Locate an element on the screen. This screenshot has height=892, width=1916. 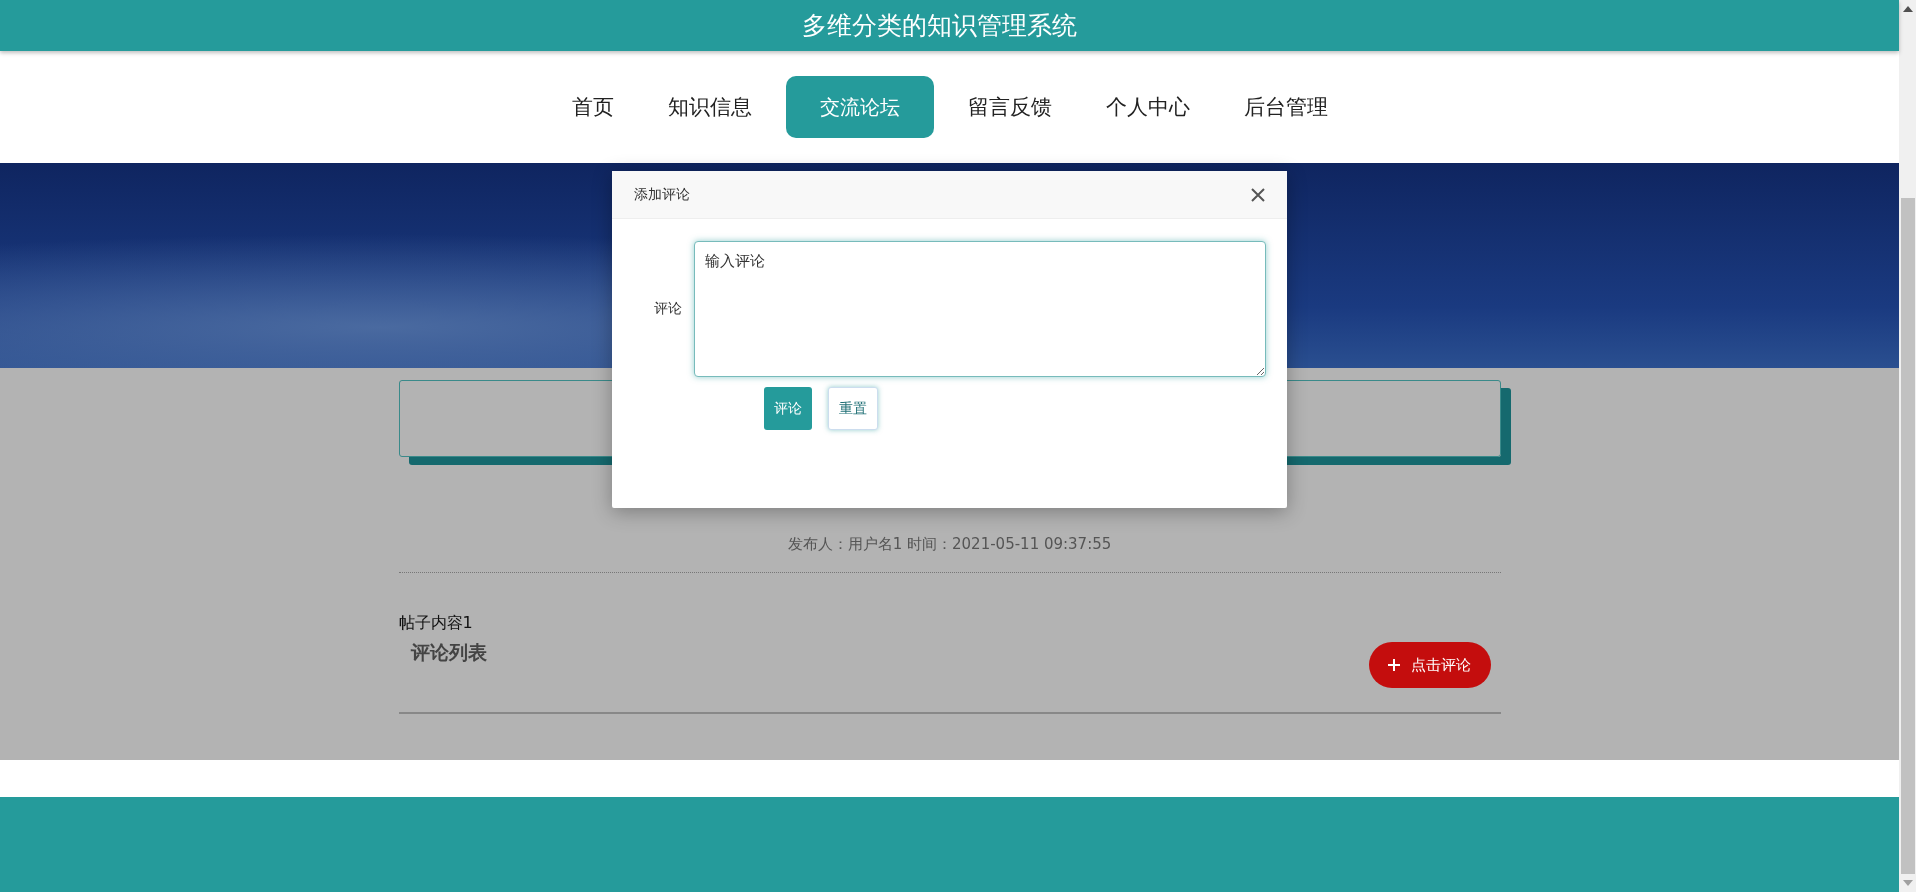
post-content: 帖子内容1 is located at coordinates (436, 623).